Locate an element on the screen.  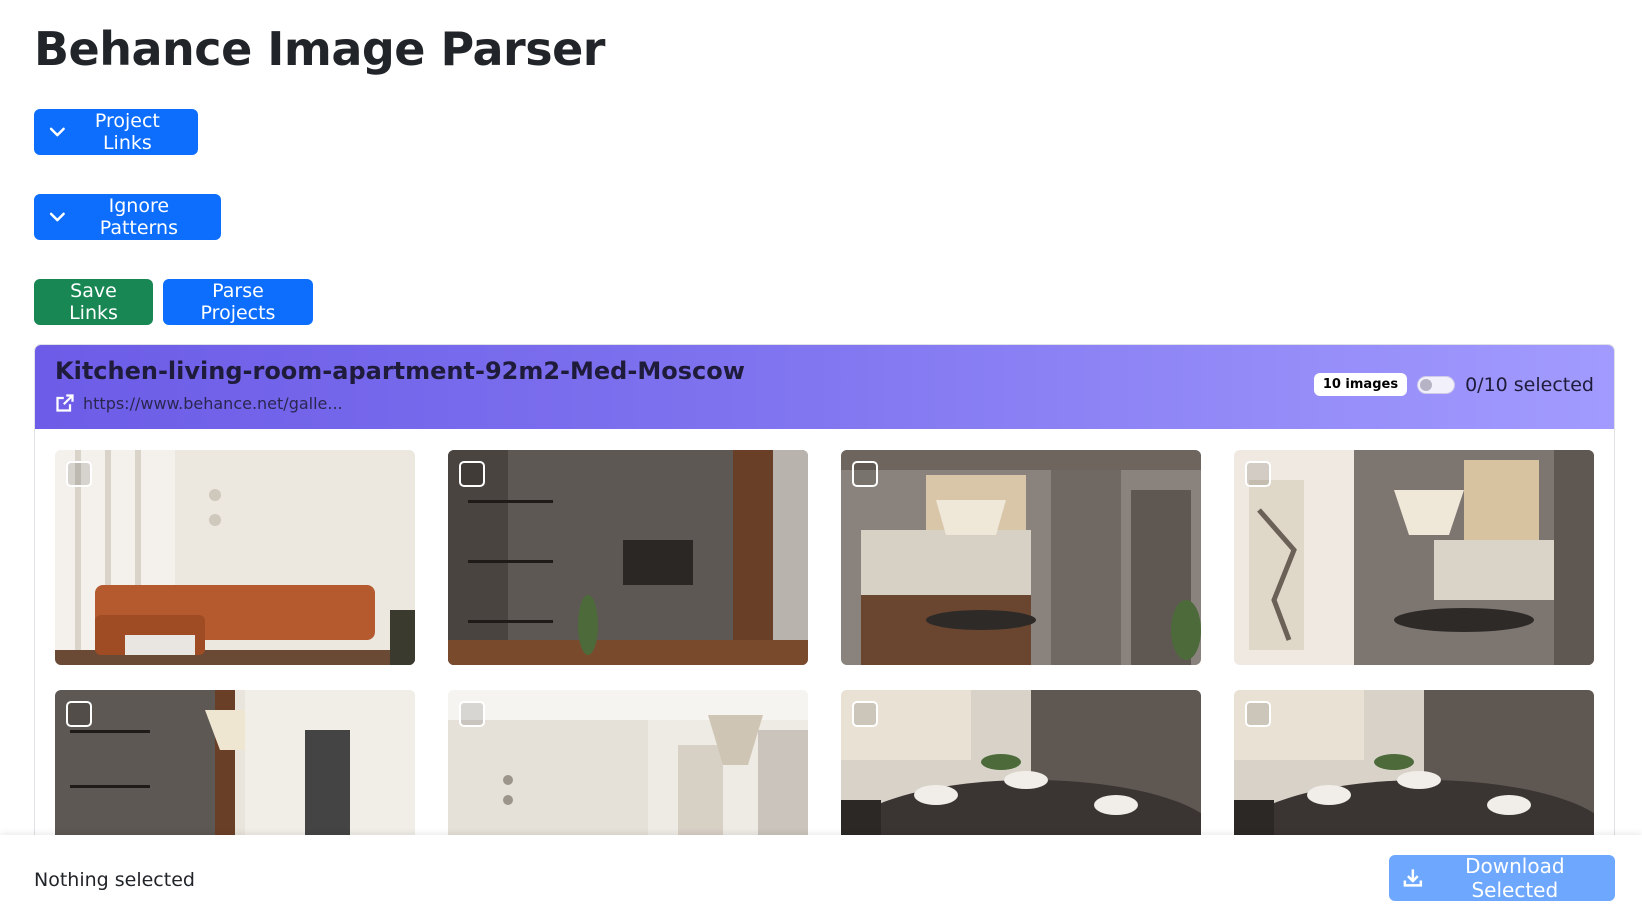
ignore-patterns-label: Ignore Patterns is located at coordinates (138, 217).